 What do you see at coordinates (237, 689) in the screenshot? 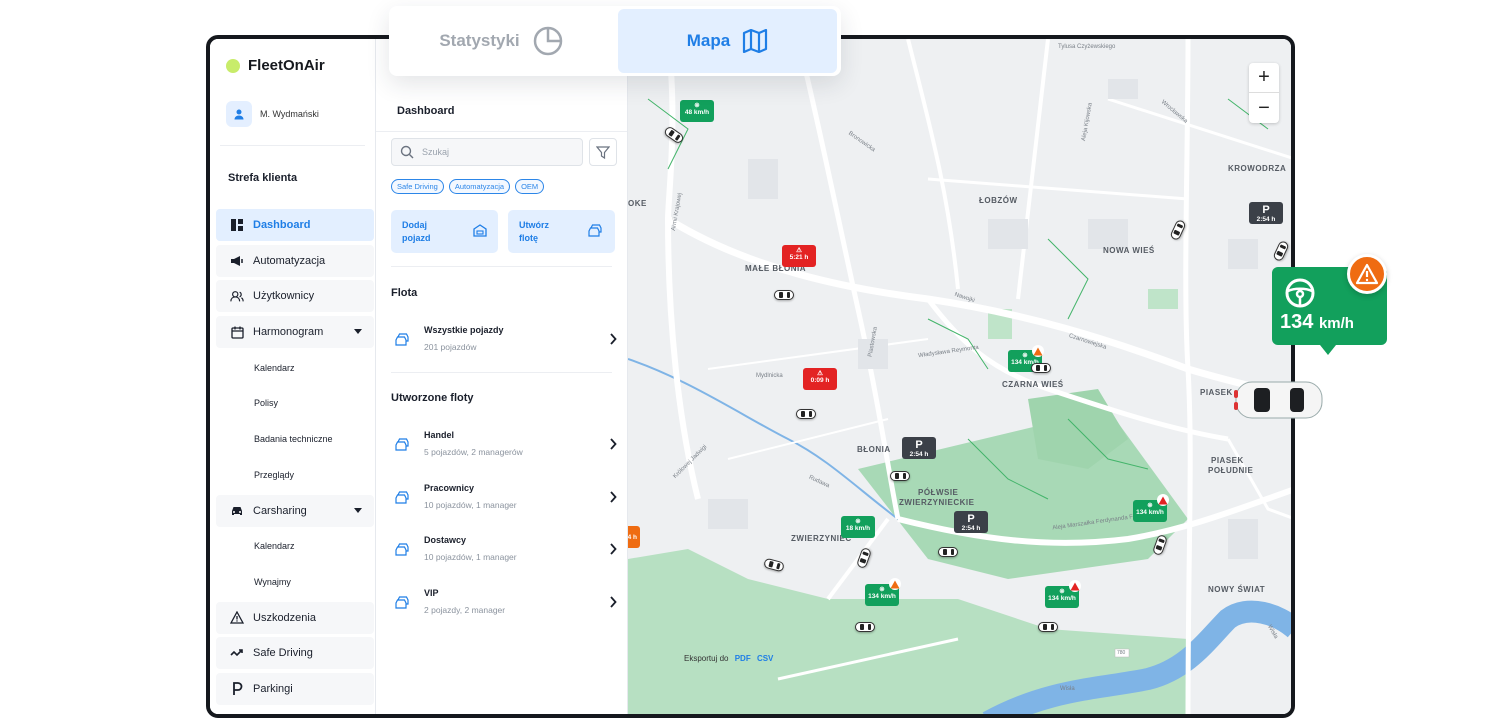
I see `parking-icon` at bounding box center [237, 689].